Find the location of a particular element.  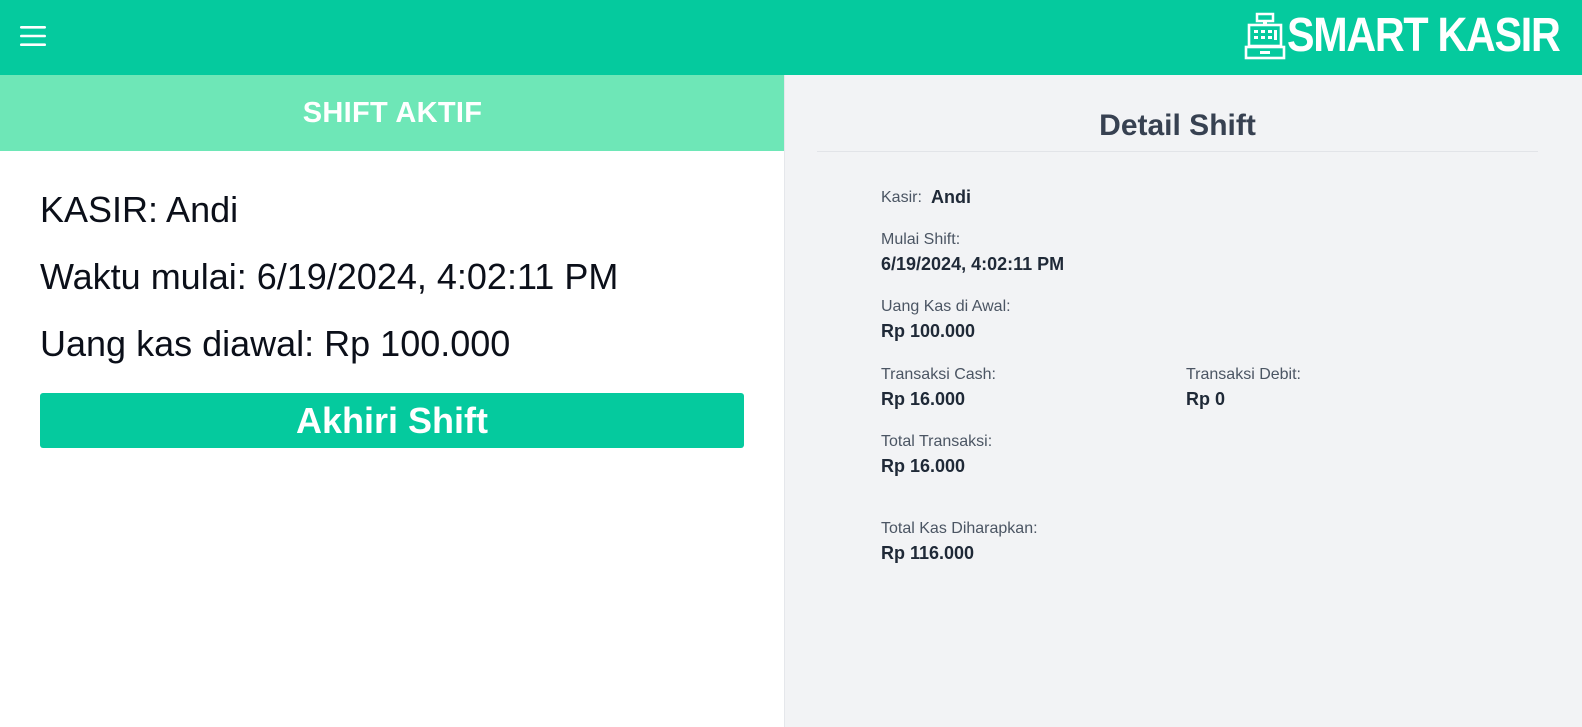

cashier-name-line: KASIR: Andi is located at coordinates (139, 209).